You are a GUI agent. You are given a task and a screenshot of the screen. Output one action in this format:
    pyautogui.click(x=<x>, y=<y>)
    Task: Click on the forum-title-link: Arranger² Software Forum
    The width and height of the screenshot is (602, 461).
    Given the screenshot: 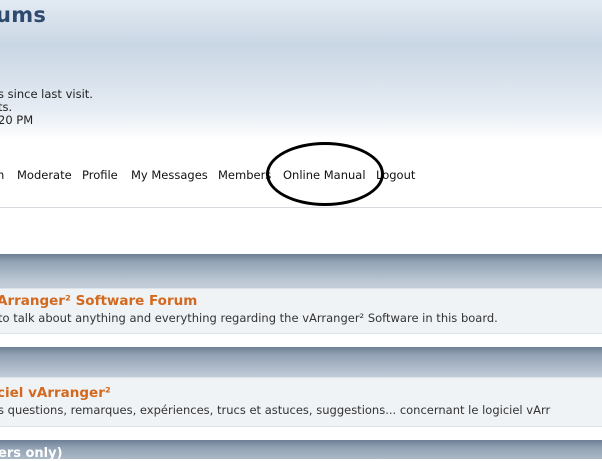 What is the action you would take?
    pyautogui.click(x=98, y=301)
    